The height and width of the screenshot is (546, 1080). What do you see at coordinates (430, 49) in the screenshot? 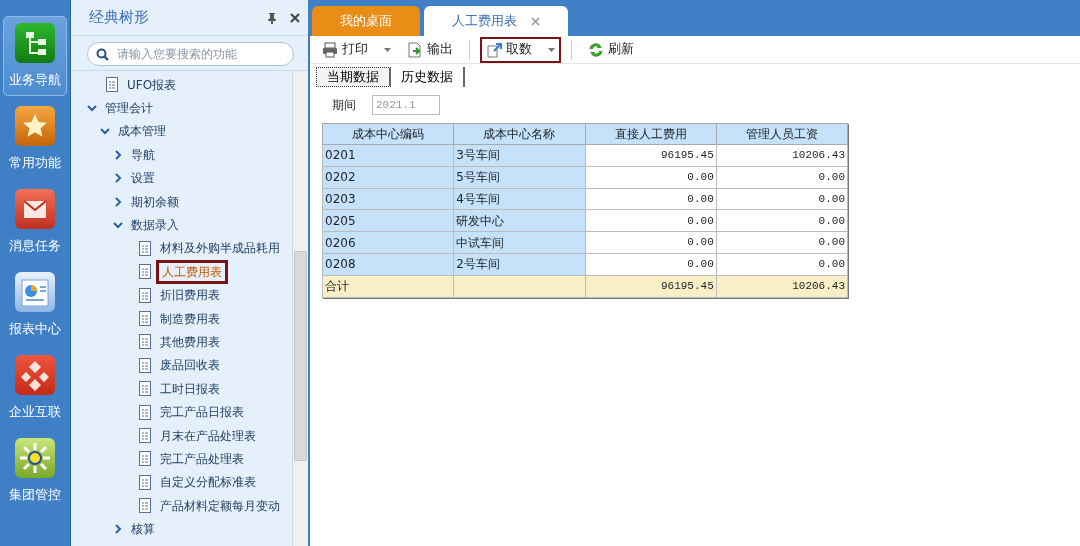
I see `toolbar-button: 输出` at bounding box center [430, 49].